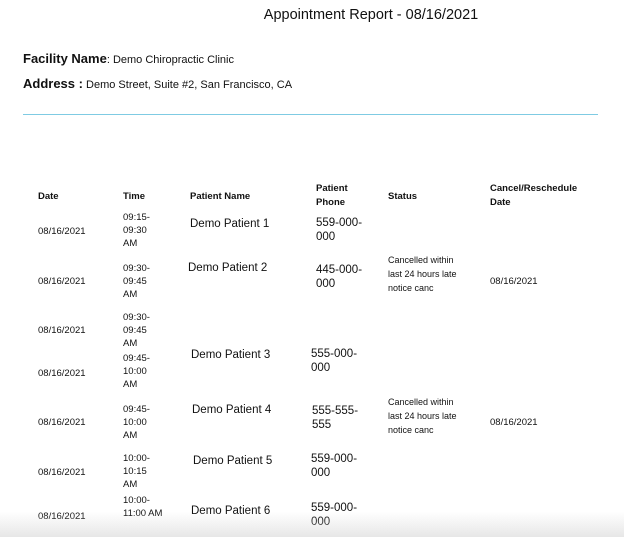 This screenshot has width=624, height=537. I want to click on cell-patient-name: Demo Patient 6, so click(231, 511).